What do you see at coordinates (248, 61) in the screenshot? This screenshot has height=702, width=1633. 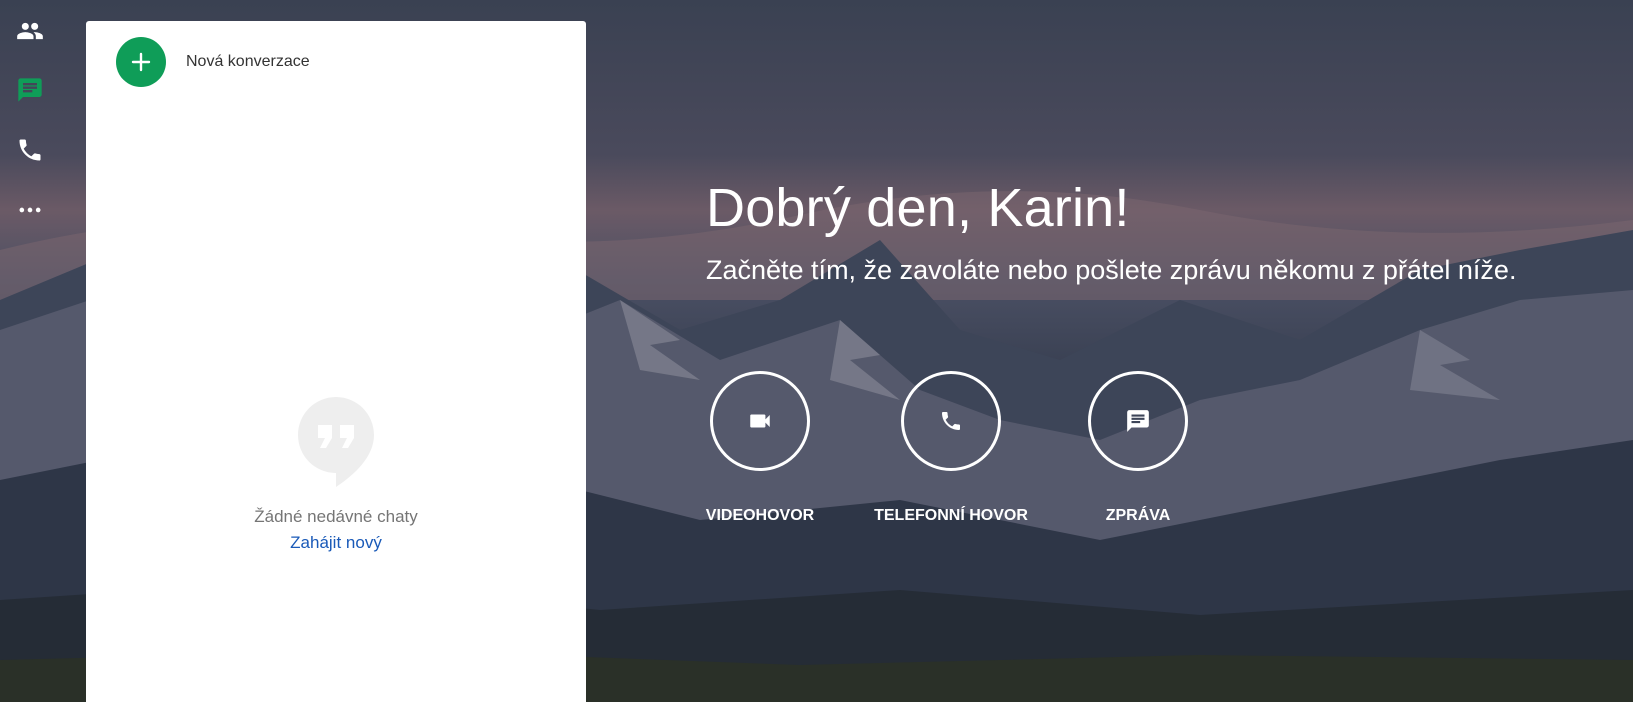 I see `new-conversation-label: Nová konverzace` at bounding box center [248, 61].